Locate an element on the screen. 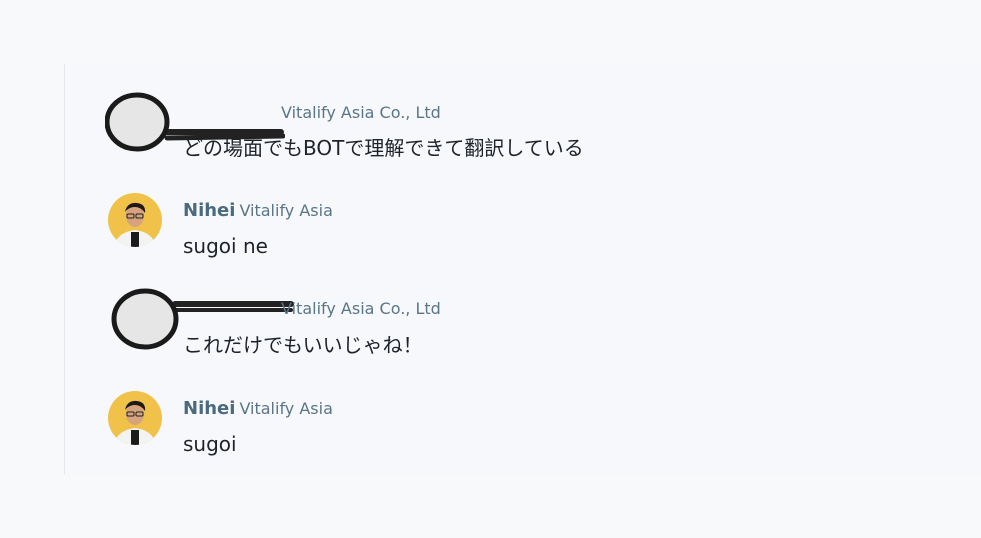 The image size is (981, 538). message-text: これだけでもいいじゃね！ is located at coordinates (303, 345).